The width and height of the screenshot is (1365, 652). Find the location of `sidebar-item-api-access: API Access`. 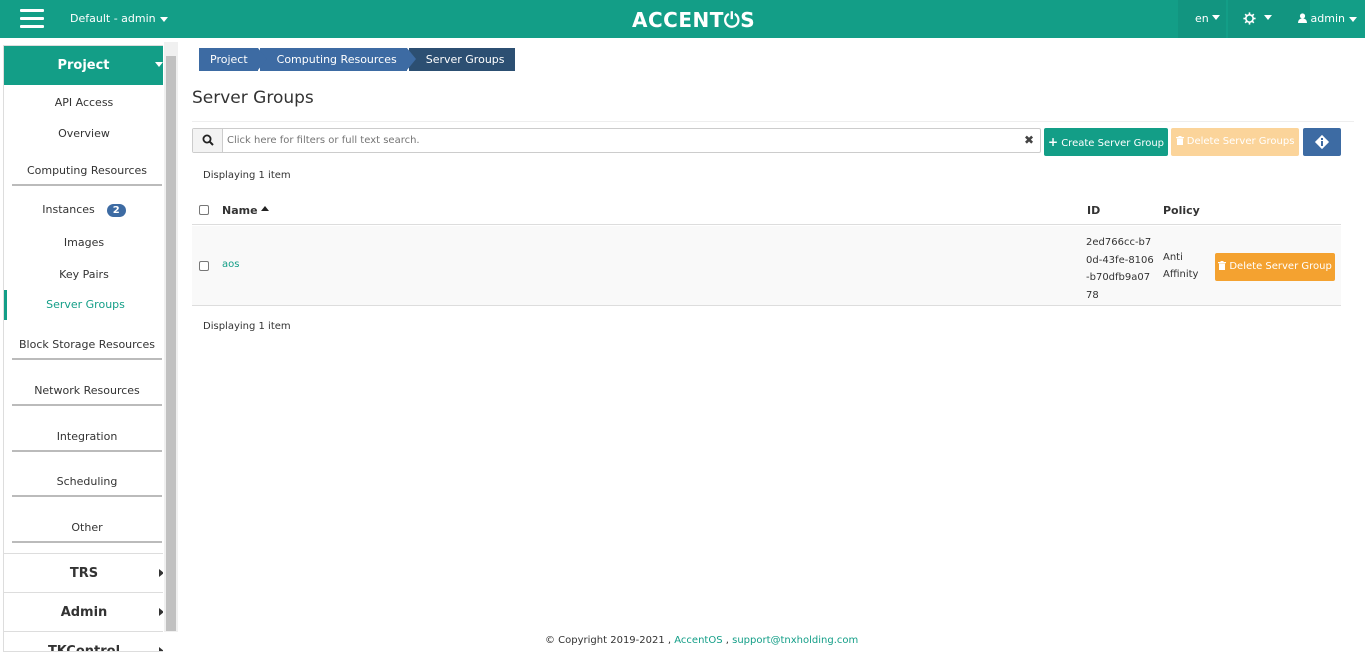

sidebar-item-api-access: API Access is located at coordinates (83, 102).